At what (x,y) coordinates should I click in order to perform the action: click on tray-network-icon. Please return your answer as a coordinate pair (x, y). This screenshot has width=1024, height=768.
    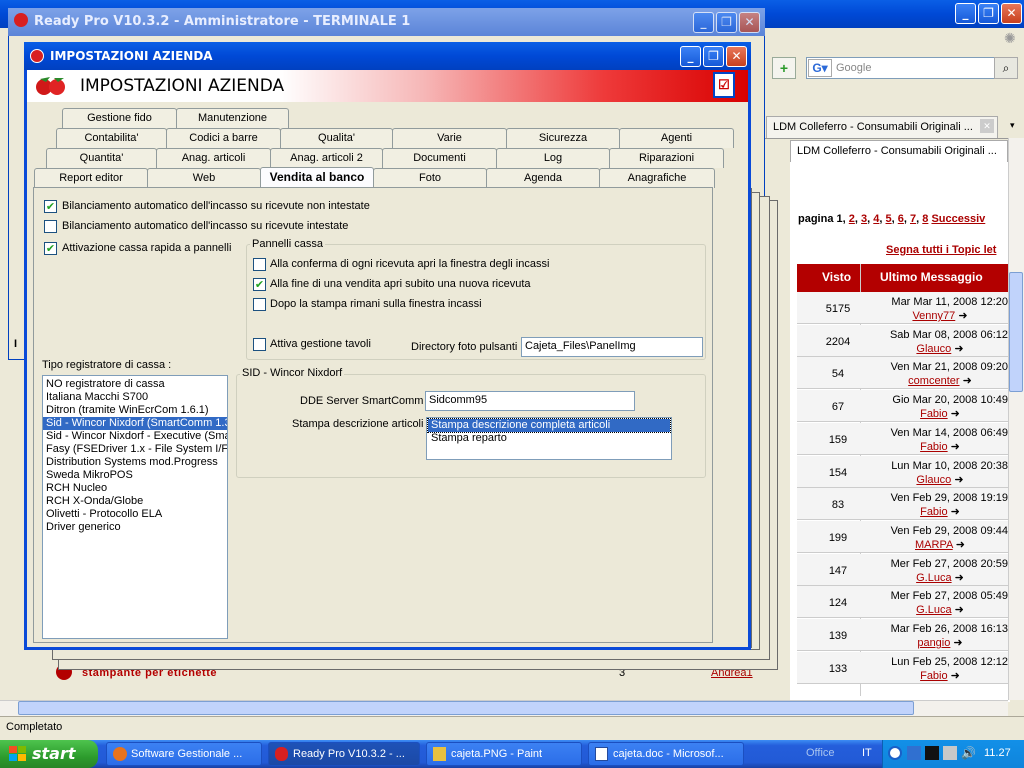
    Looking at the image, I should click on (914, 753).